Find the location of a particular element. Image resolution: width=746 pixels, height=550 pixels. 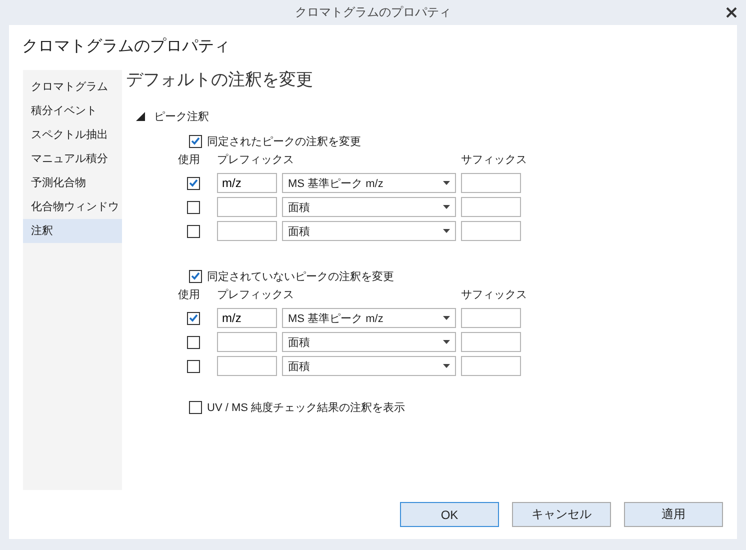

sidebar-item: マニュアル積分 is located at coordinates (72, 159).